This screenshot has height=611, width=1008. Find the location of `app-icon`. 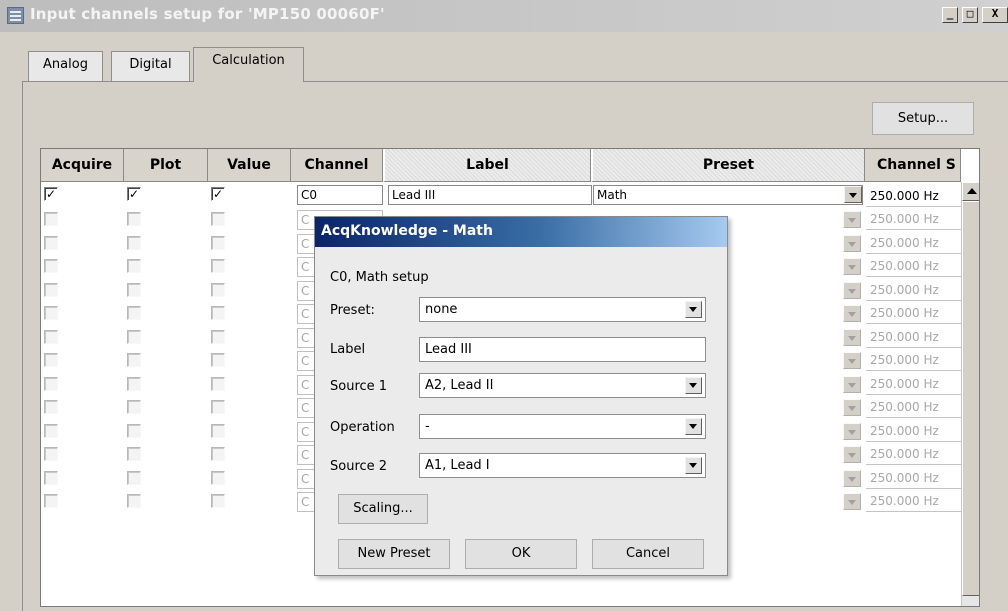

app-icon is located at coordinates (15, 15).